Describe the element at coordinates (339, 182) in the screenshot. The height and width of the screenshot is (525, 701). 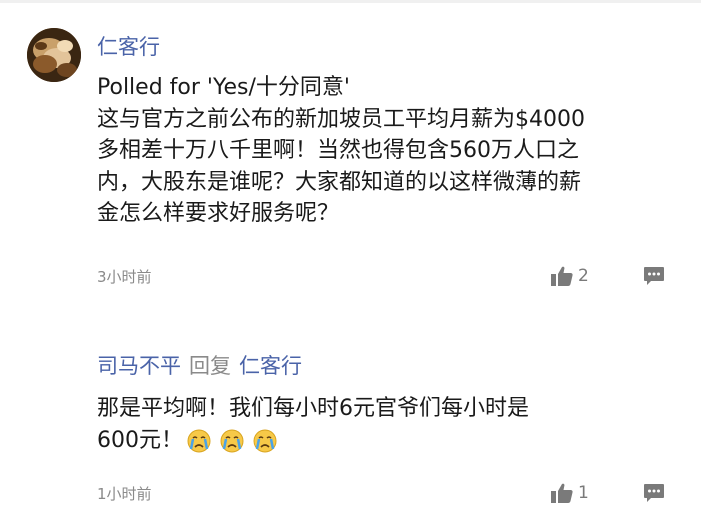
I see `comment-line: 内，大股东是谁呢？大家都知道的以这样微薄的薪` at that location.